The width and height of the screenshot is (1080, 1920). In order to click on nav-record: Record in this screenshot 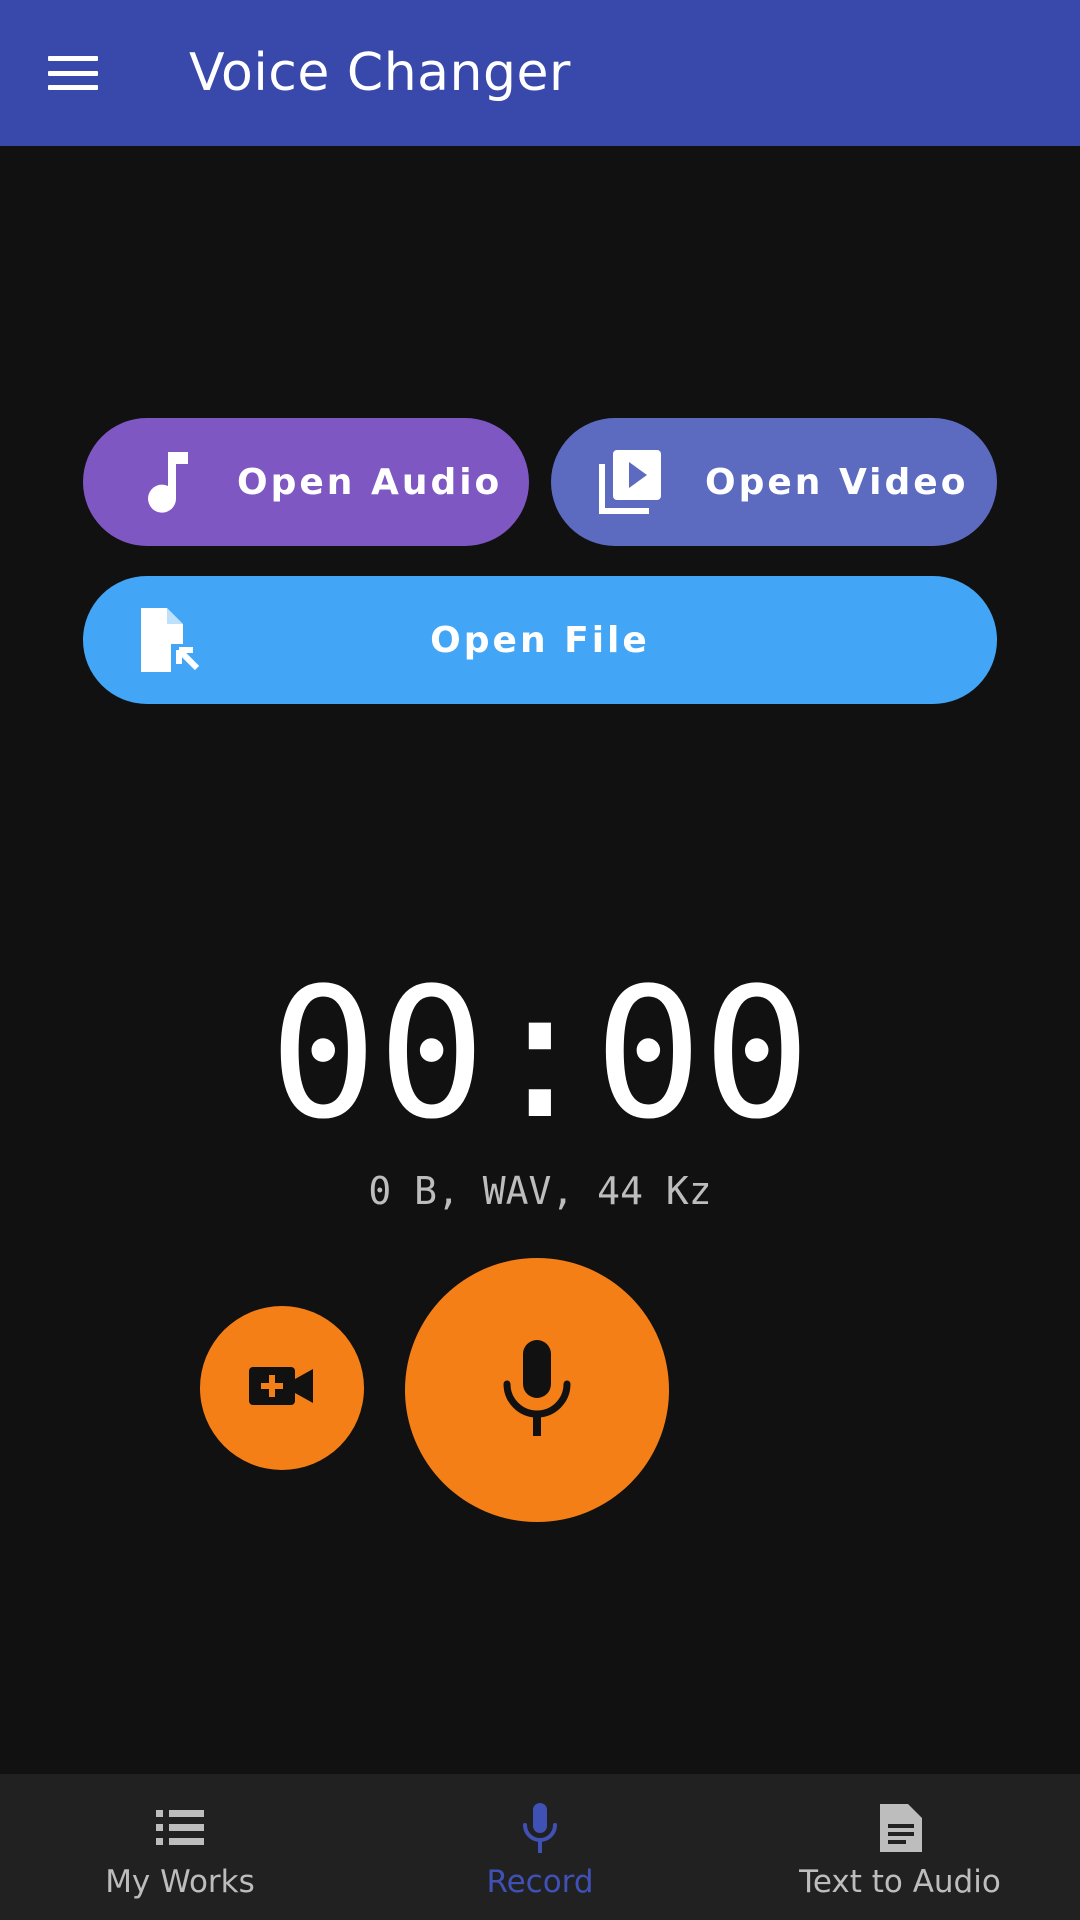, I will do `click(540, 1847)`.